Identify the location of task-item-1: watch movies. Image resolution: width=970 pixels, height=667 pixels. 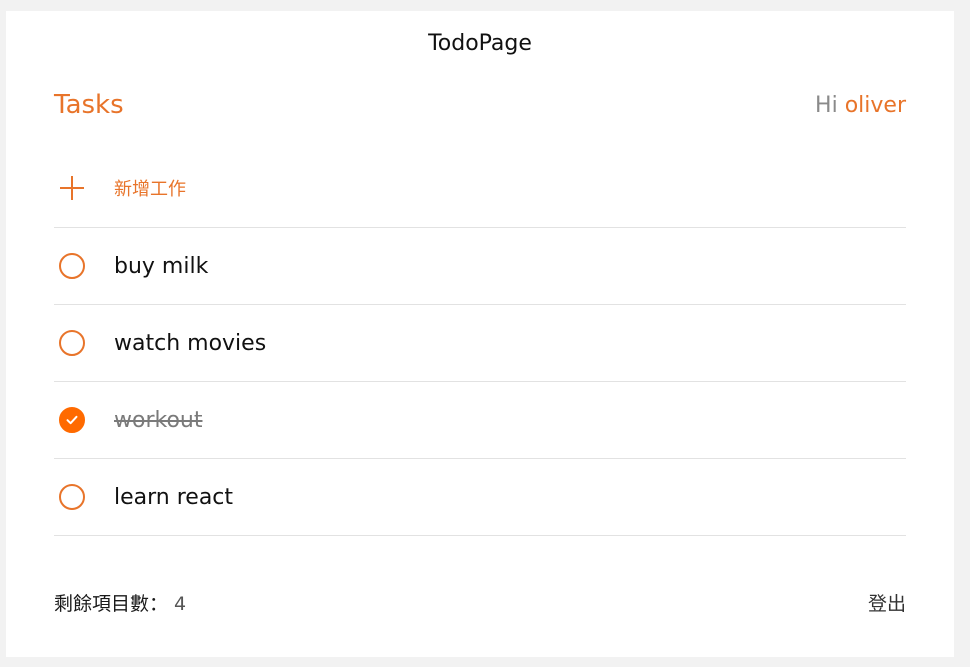
(480, 343).